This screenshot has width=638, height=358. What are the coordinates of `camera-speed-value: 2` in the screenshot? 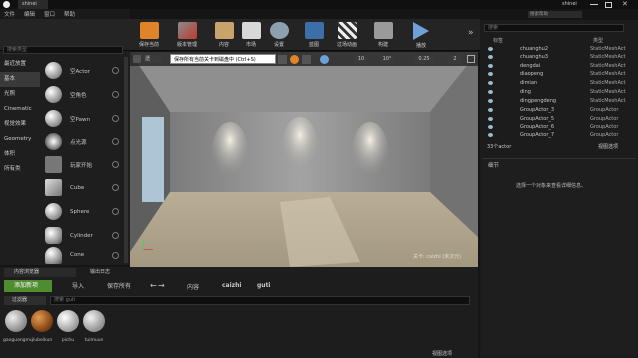 It's located at (455, 59).